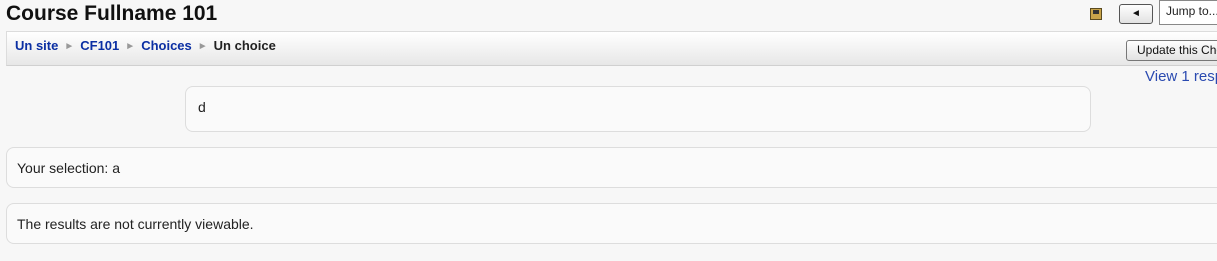  What do you see at coordinates (1181, 76) in the screenshot?
I see `view-responses-link: View 1 responses` at bounding box center [1181, 76].